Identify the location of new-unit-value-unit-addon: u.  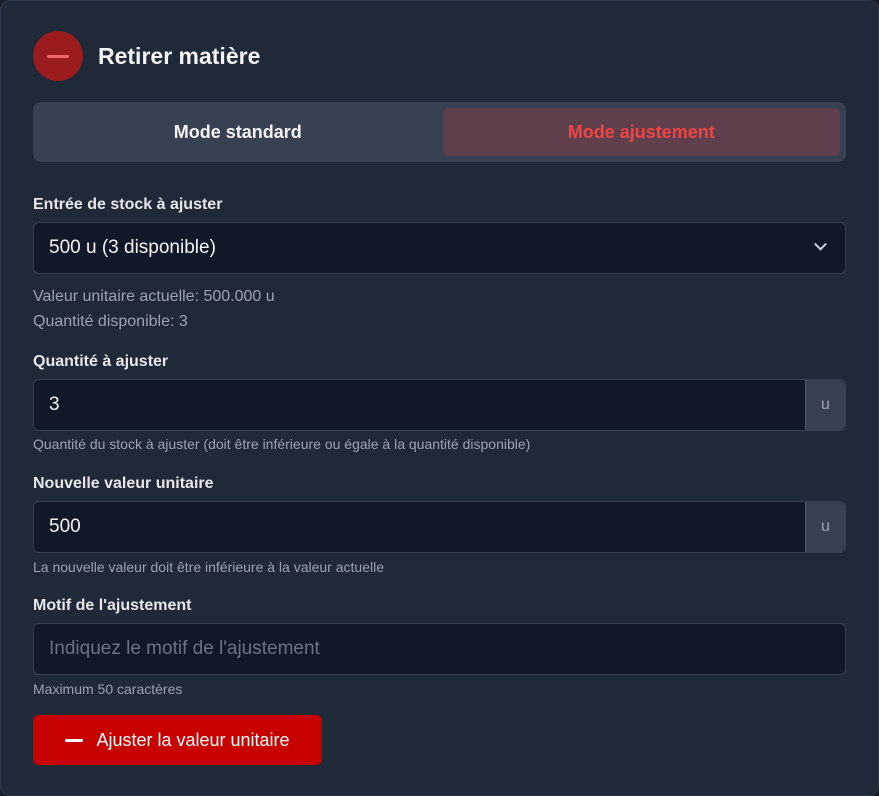
(825, 527).